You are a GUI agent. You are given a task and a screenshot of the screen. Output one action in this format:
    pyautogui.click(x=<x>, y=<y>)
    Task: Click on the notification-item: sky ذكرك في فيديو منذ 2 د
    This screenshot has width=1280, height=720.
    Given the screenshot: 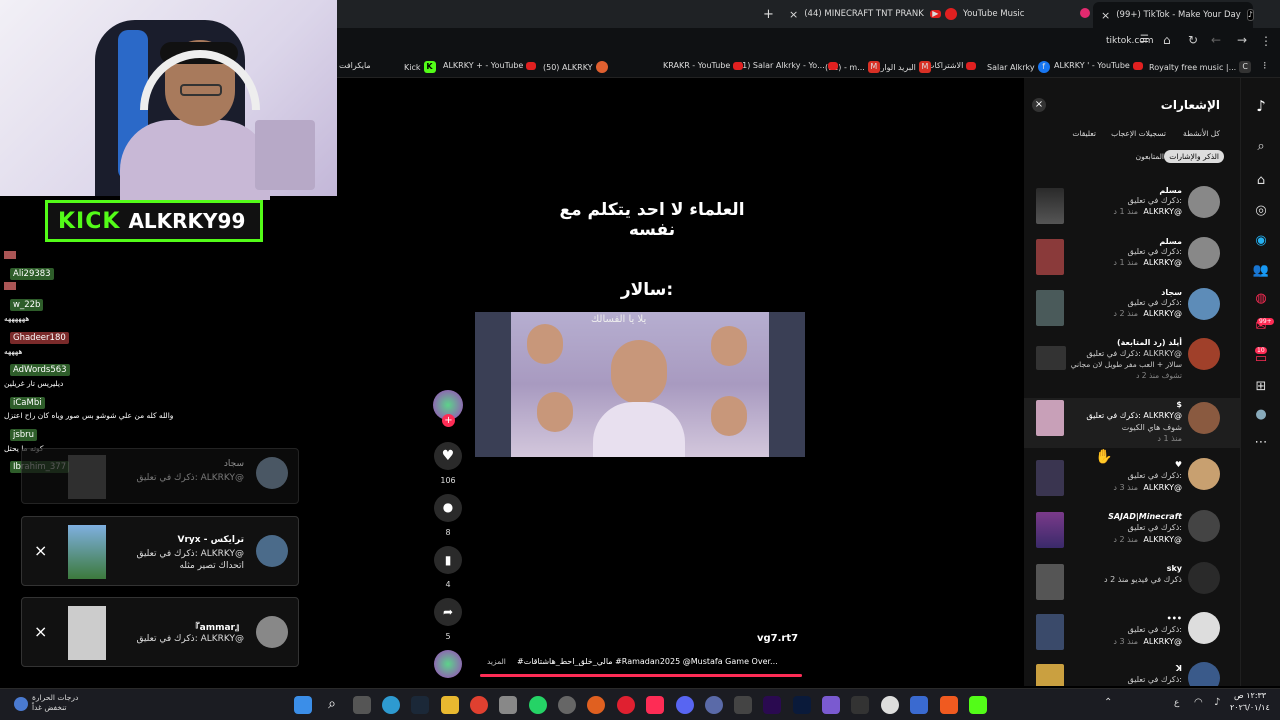 What is the action you would take?
    pyautogui.click(x=1132, y=587)
    